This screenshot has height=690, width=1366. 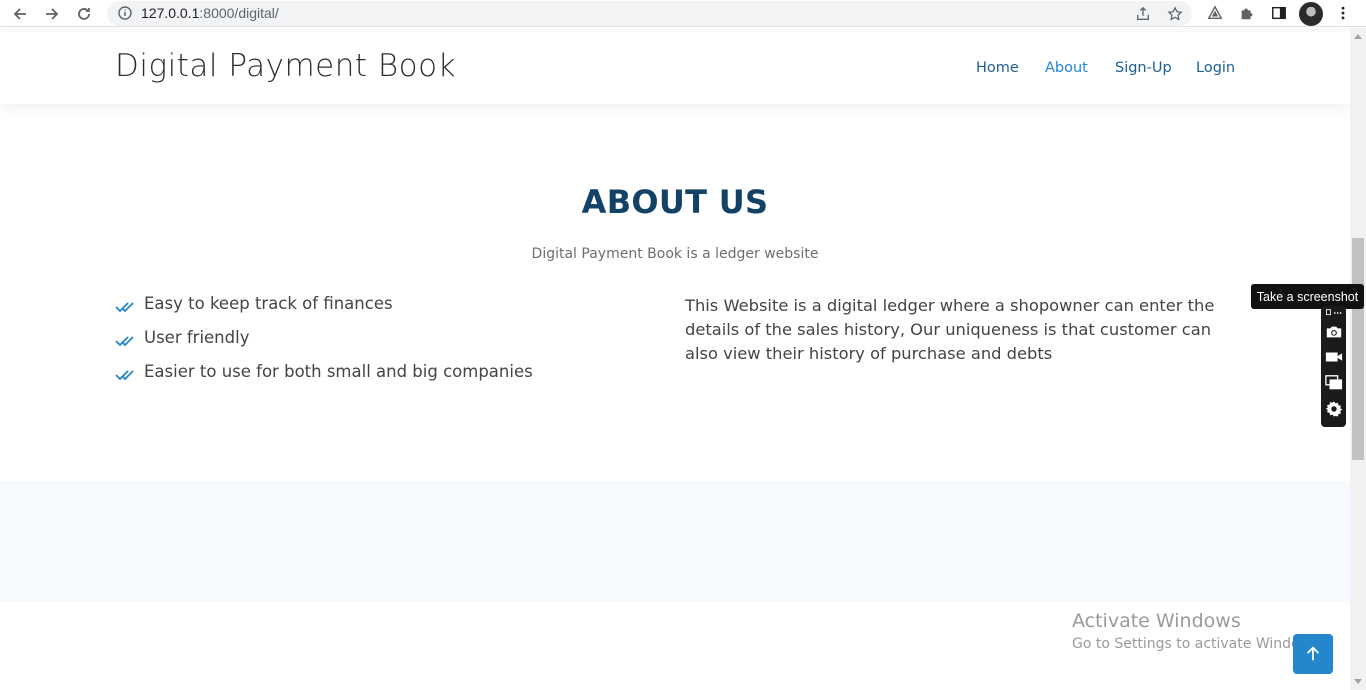 I want to click on url-host: 127.0.0.1, so click(x=170, y=13).